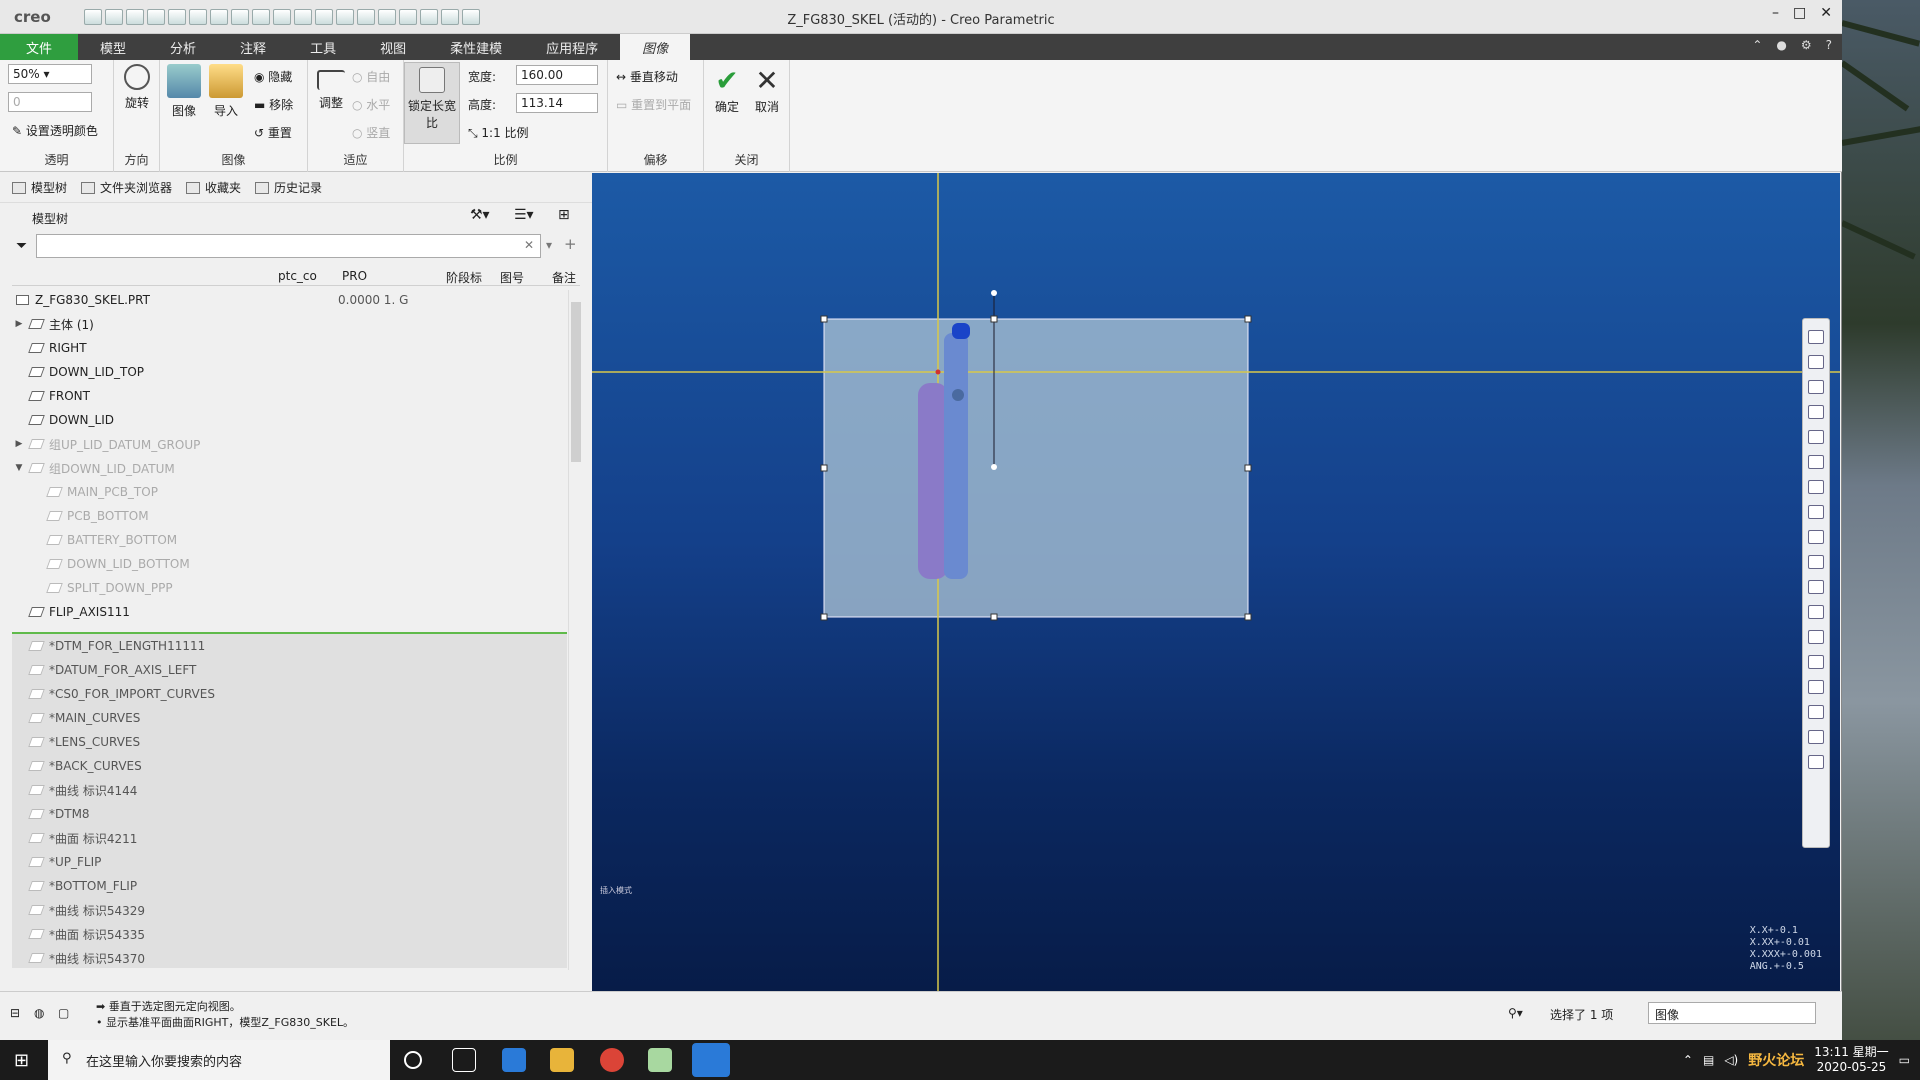 Image resolution: width=1920 pixels, height=1080 pixels. I want to click on point-display-tb-icon, so click(1816, 587).